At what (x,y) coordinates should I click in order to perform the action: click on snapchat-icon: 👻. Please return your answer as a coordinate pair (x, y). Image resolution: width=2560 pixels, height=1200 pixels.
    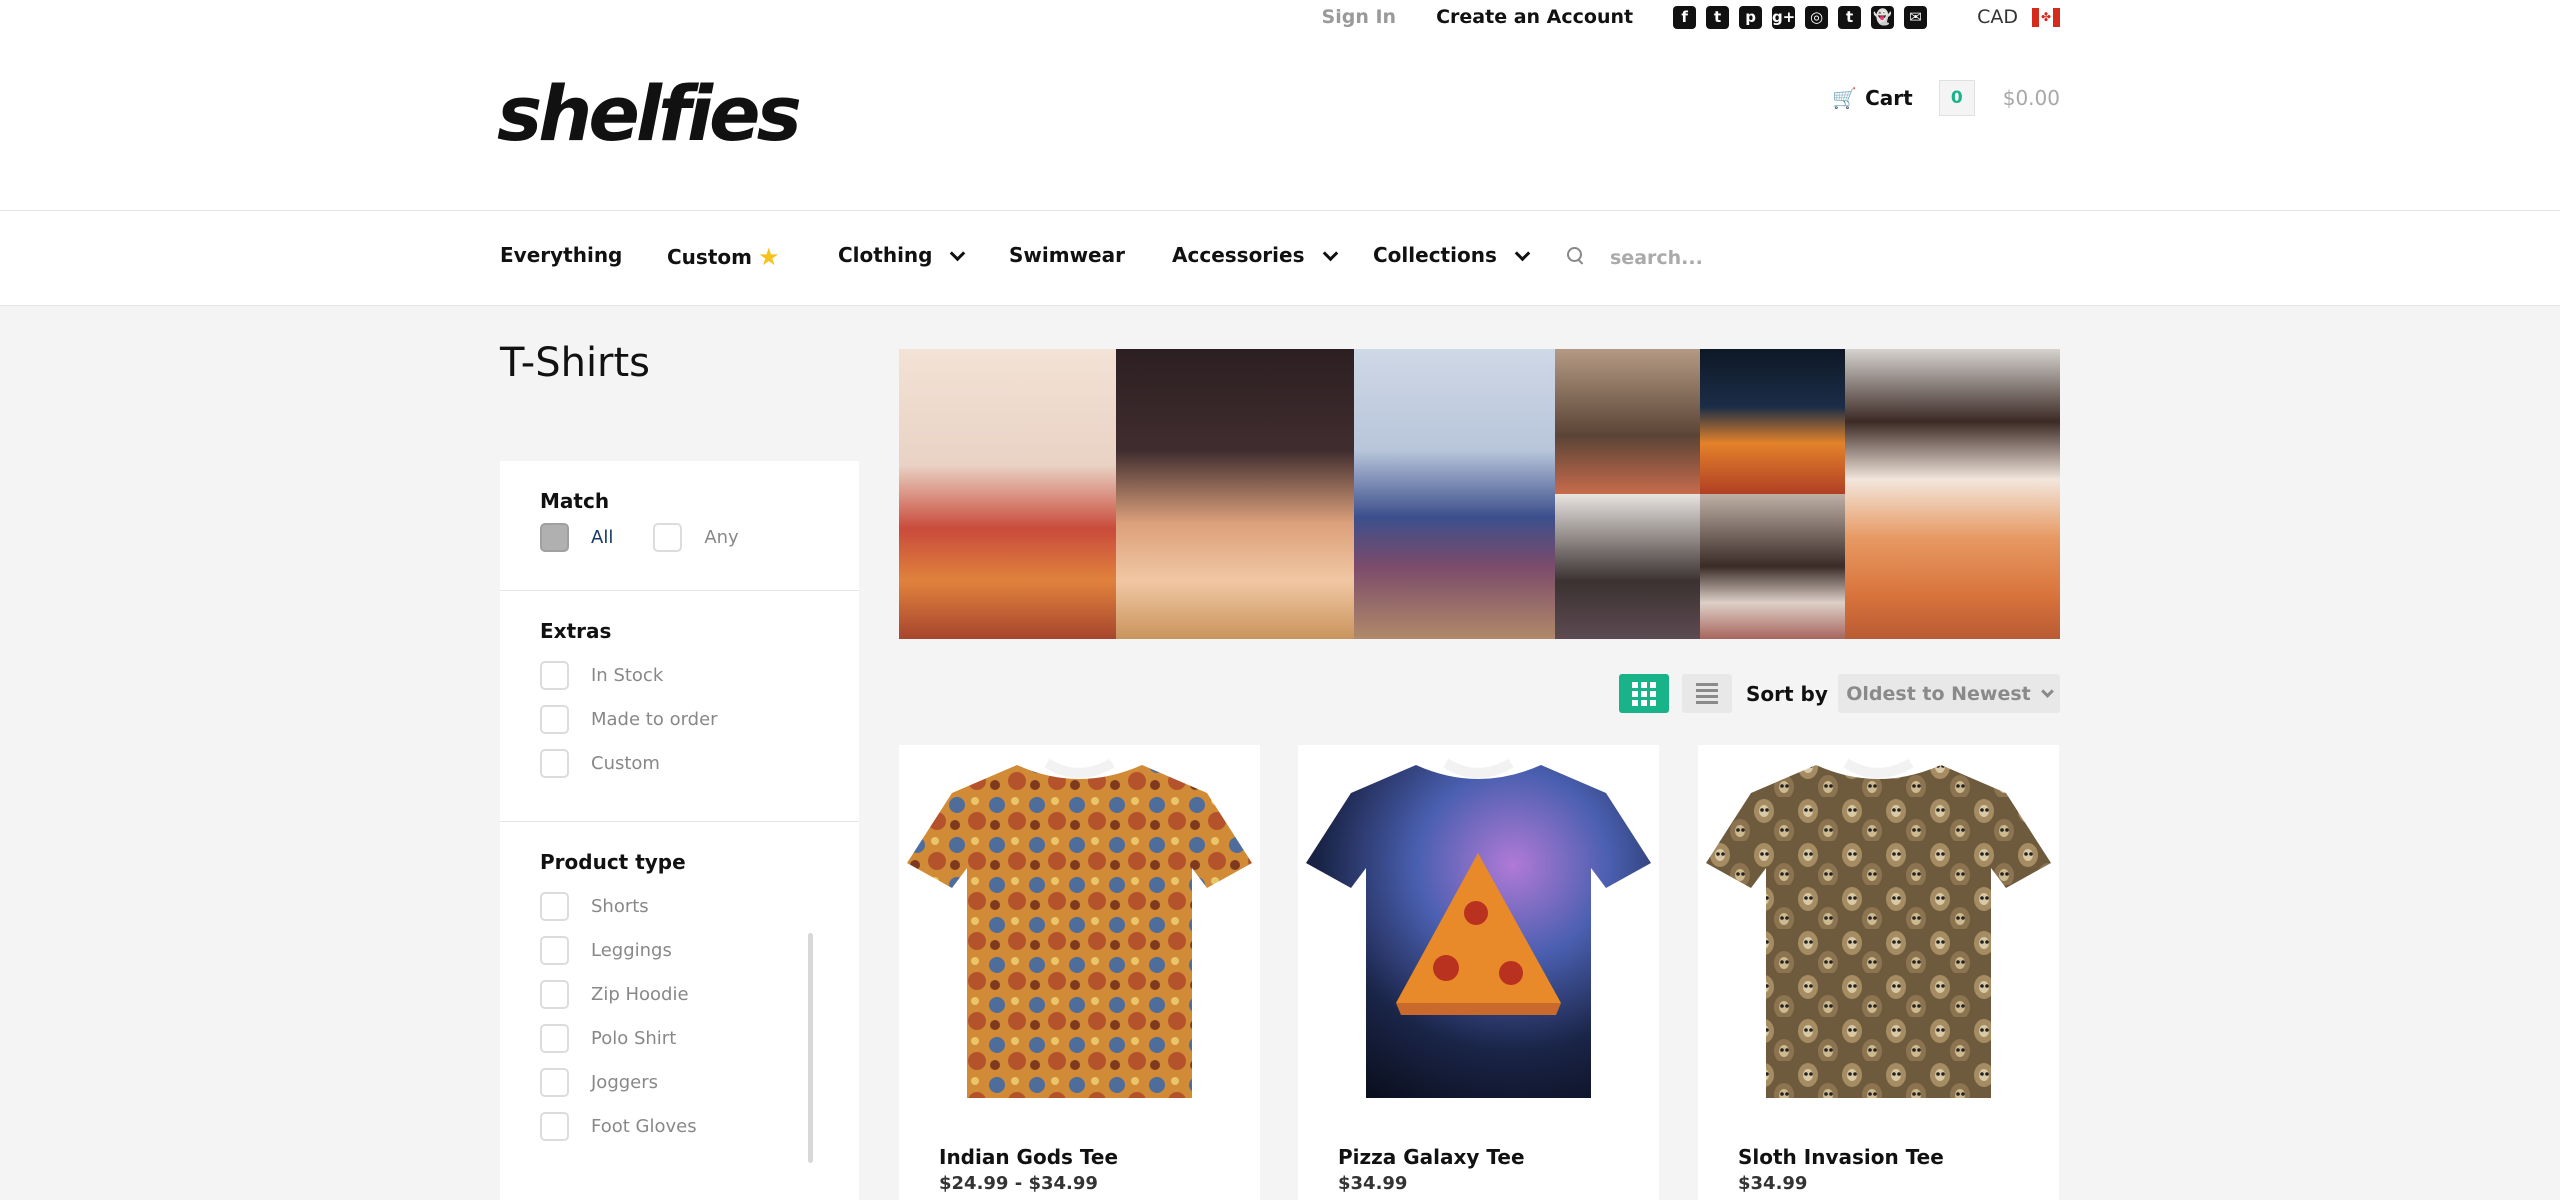
    Looking at the image, I should click on (1883, 17).